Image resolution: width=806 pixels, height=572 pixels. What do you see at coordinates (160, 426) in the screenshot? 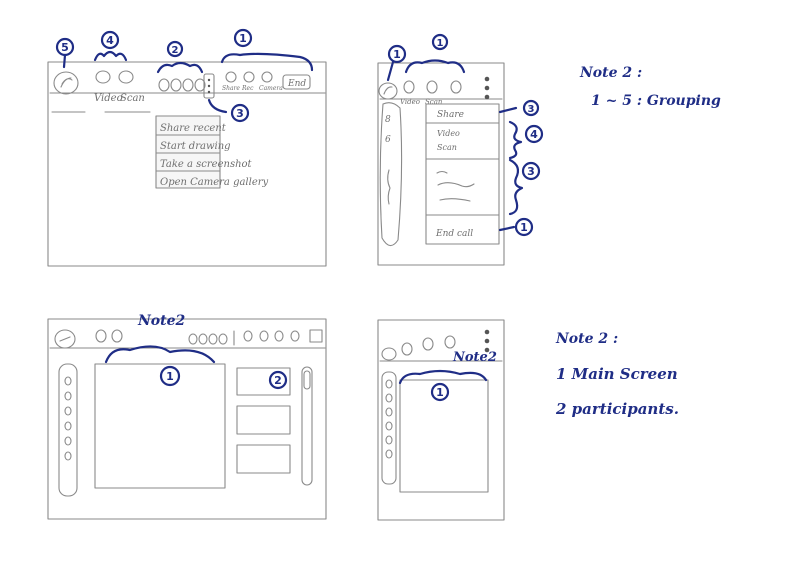
I see `sketch3-main-screen` at bounding box center [160, 426].